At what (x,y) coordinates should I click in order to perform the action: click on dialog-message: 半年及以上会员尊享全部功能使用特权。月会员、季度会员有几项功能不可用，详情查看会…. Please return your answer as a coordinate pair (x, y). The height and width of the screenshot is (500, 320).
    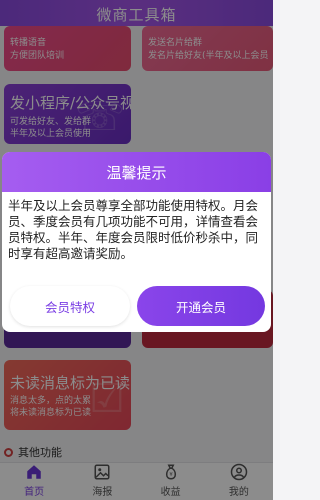
    Looking at the image, I should click on (133, 229).